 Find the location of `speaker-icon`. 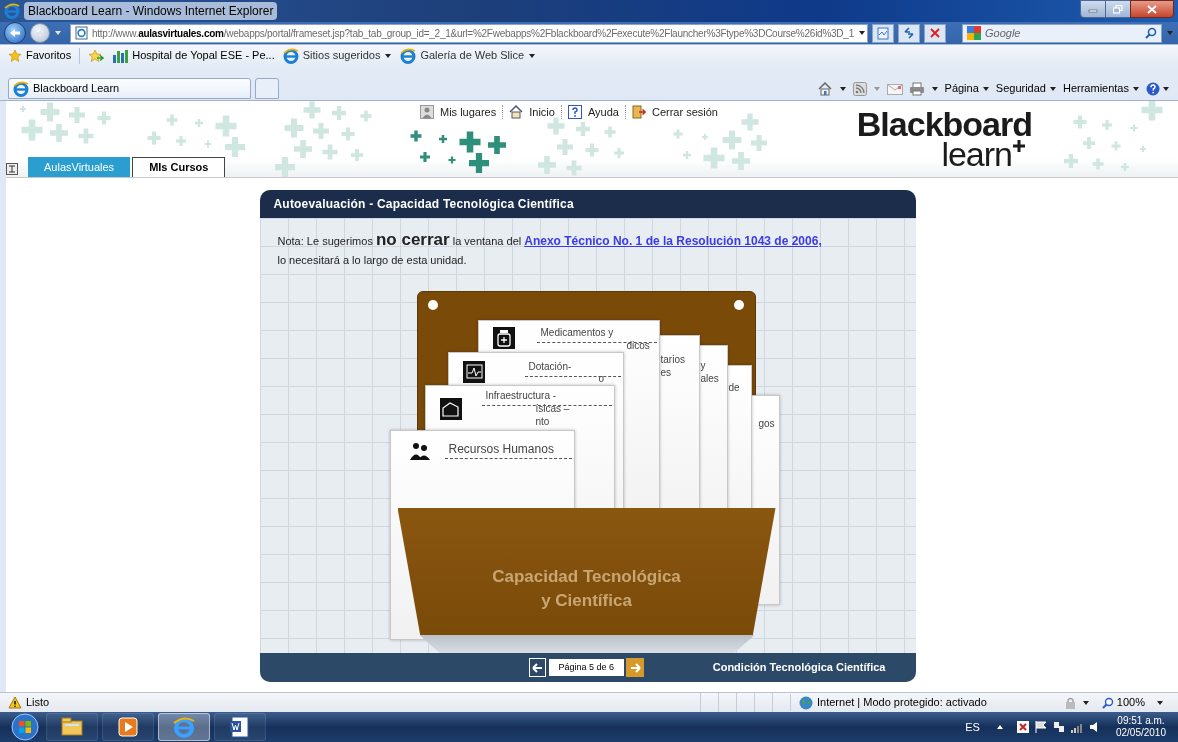

speaker-icon is located at coordinates (1093, 727).